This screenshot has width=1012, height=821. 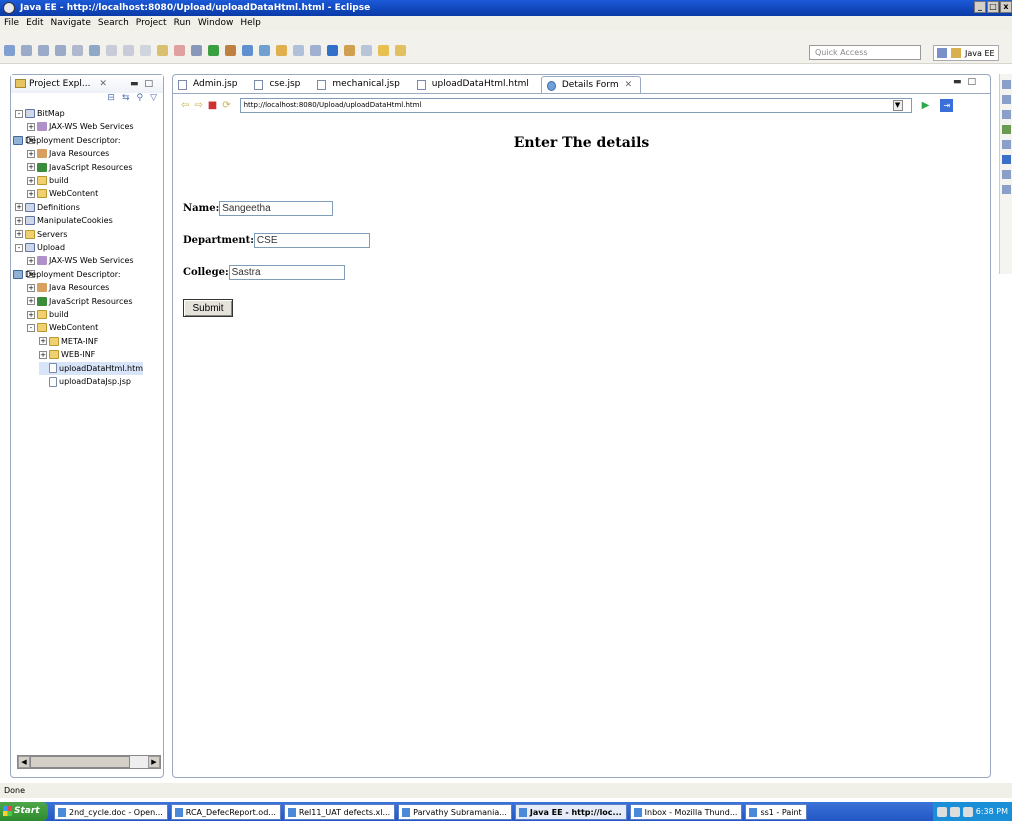 What do you see at coordinates (366, 50) in the screenshot?
I see `next-annotation-icon` at bounding box center [366, 50].